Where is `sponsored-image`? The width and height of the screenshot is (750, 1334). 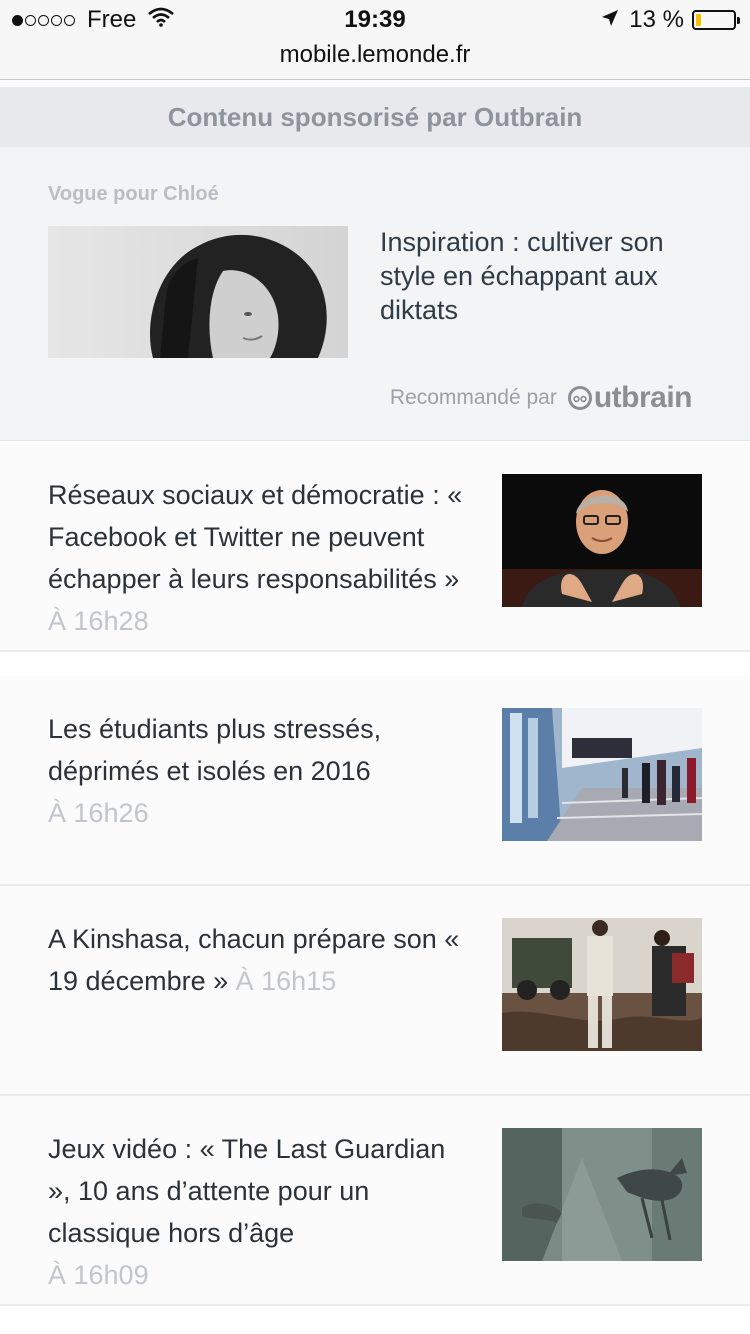
sponsored-image is located at coordinates (198, 292).